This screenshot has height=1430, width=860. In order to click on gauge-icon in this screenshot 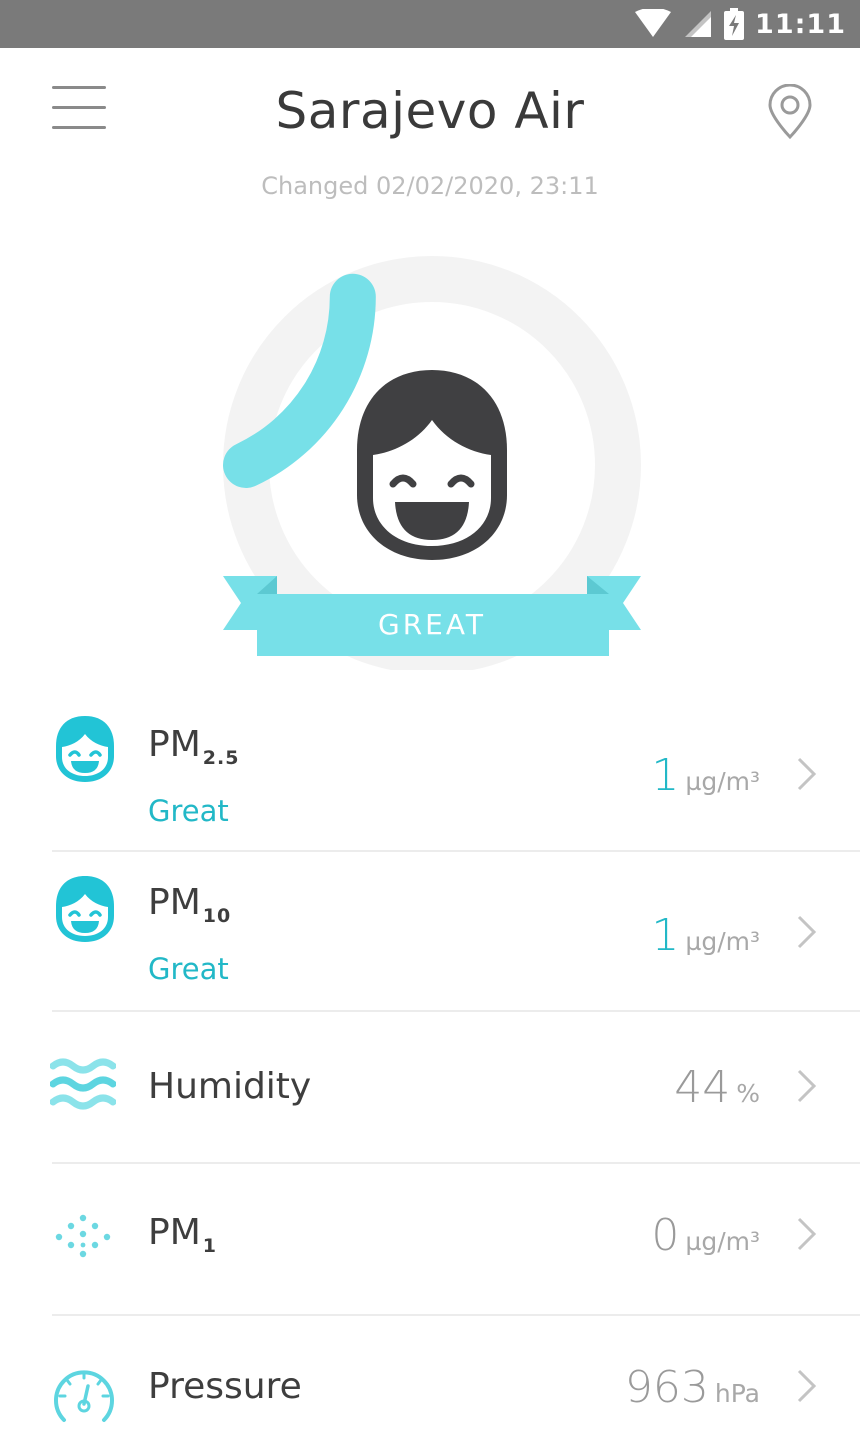, I will do `click(84, 1396)`.